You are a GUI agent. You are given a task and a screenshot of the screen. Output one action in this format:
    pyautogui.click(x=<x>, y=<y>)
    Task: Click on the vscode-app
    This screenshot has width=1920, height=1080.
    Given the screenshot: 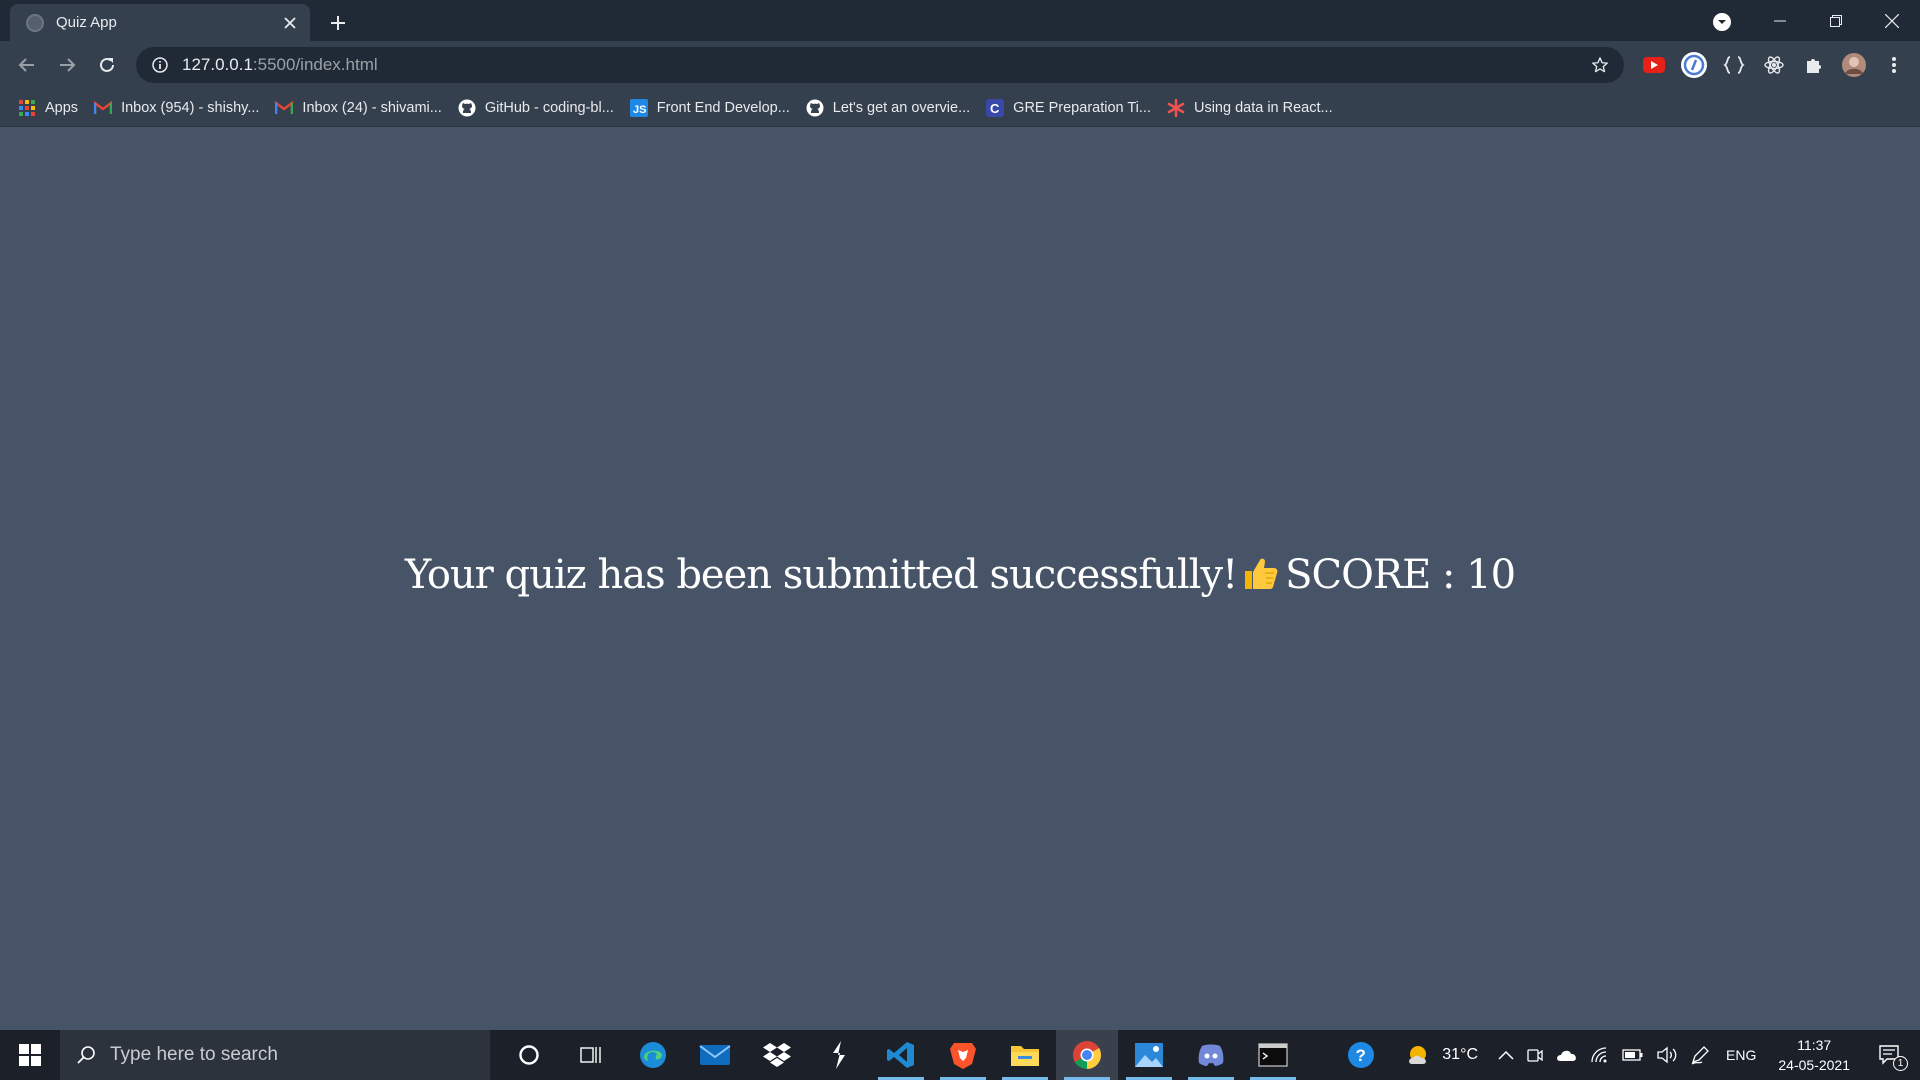 What is the action you would take?
    pyautogui.click(x=901, y=1055)
    